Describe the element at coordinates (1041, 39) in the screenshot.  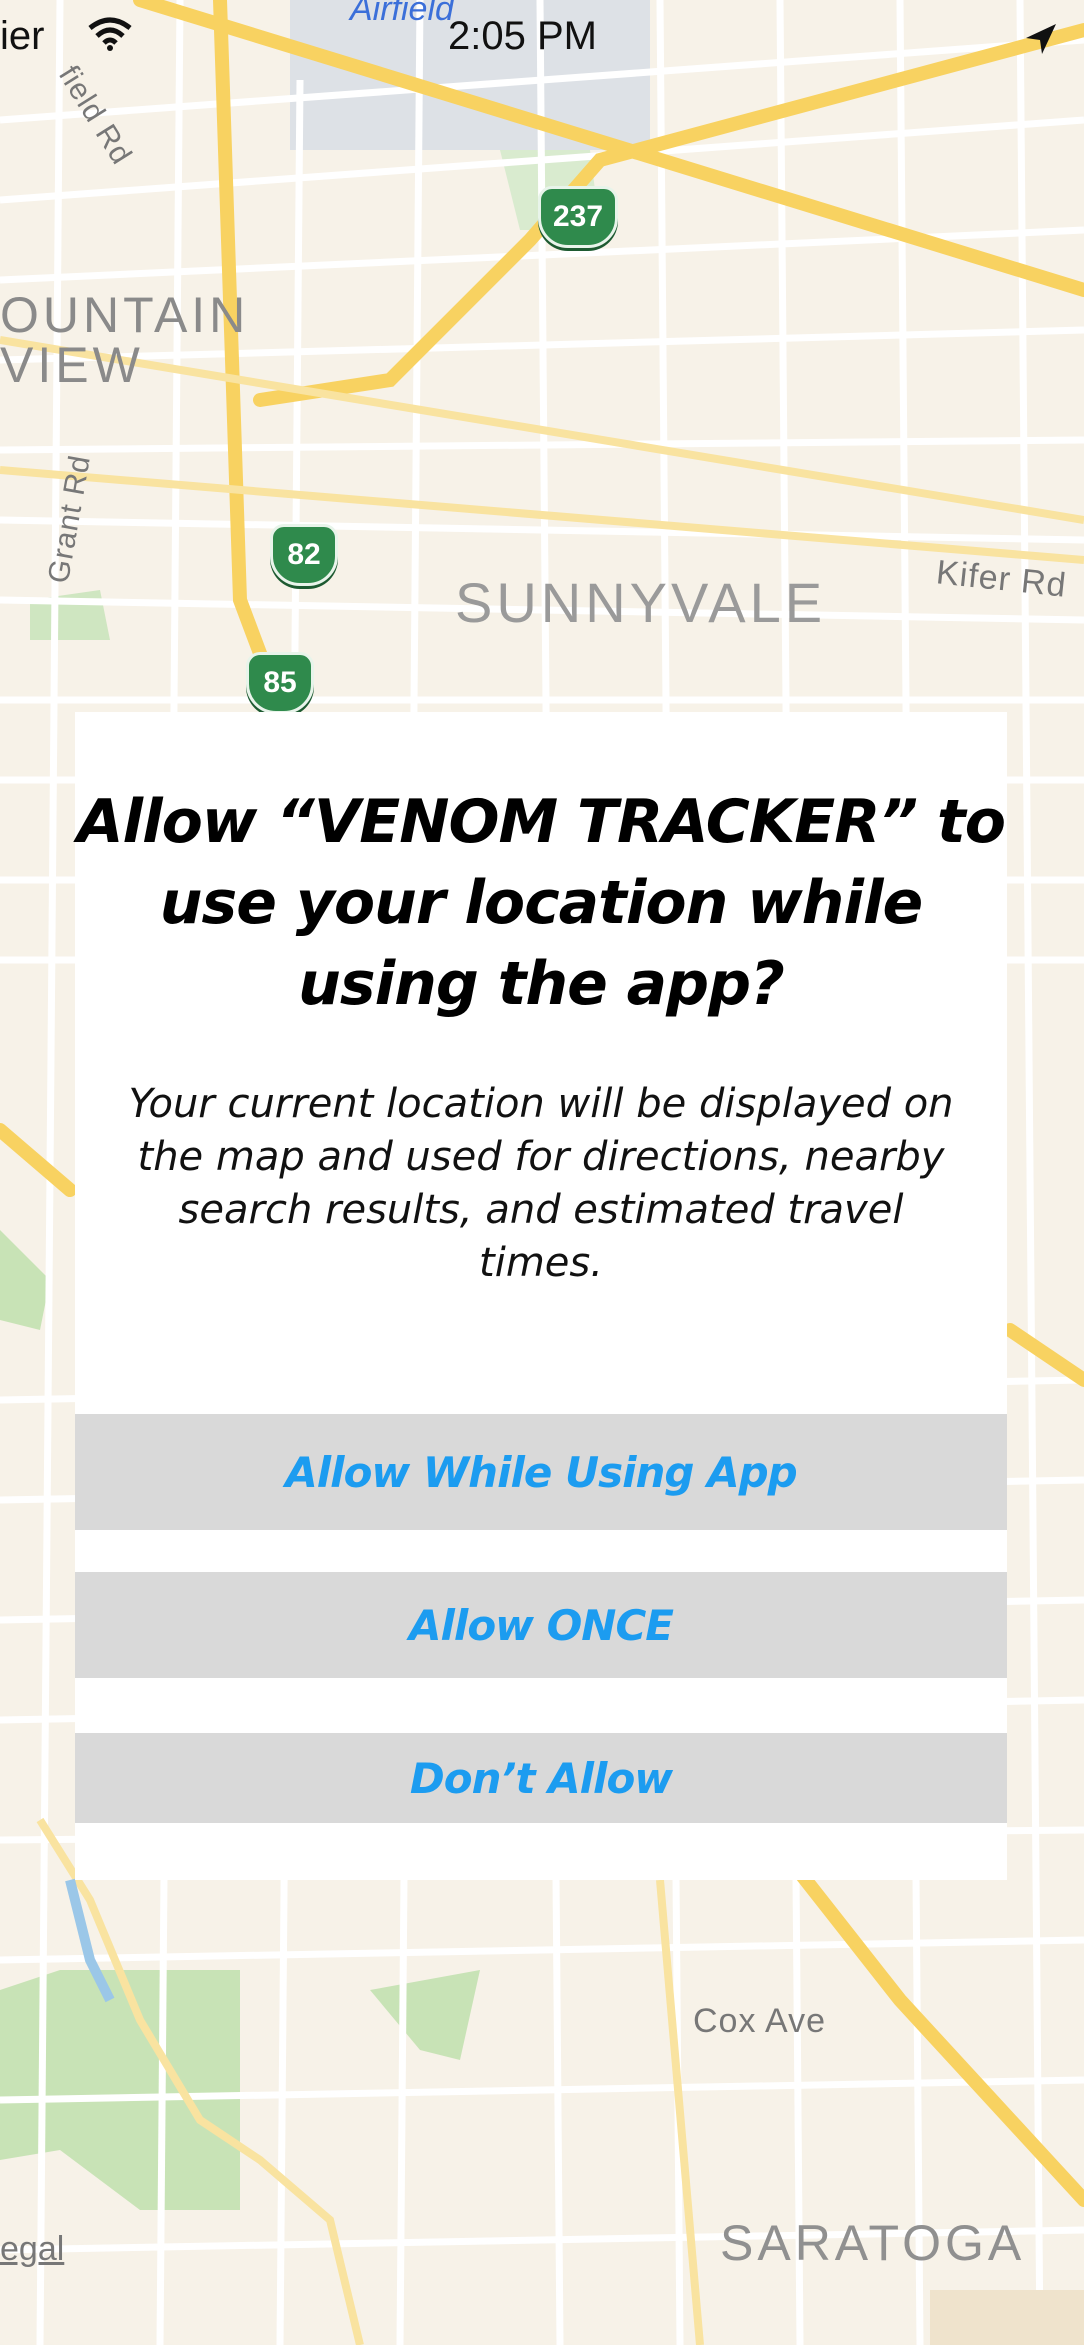
I see `location-arrow-icon` at that location.